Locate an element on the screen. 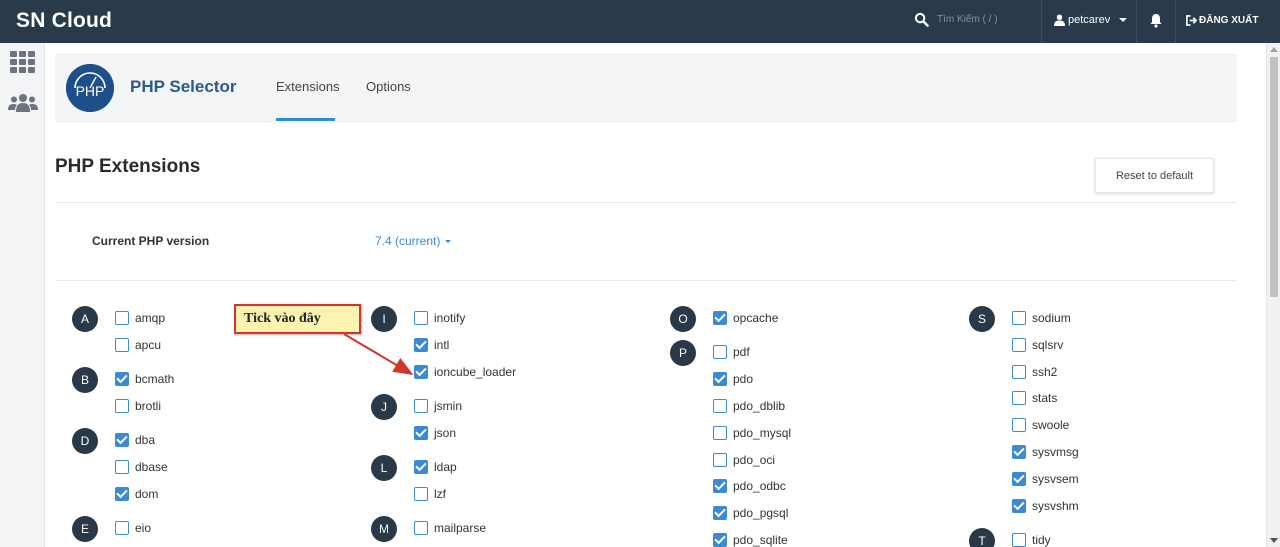  letter-badge-t: T is located at coordinates (982, 537).